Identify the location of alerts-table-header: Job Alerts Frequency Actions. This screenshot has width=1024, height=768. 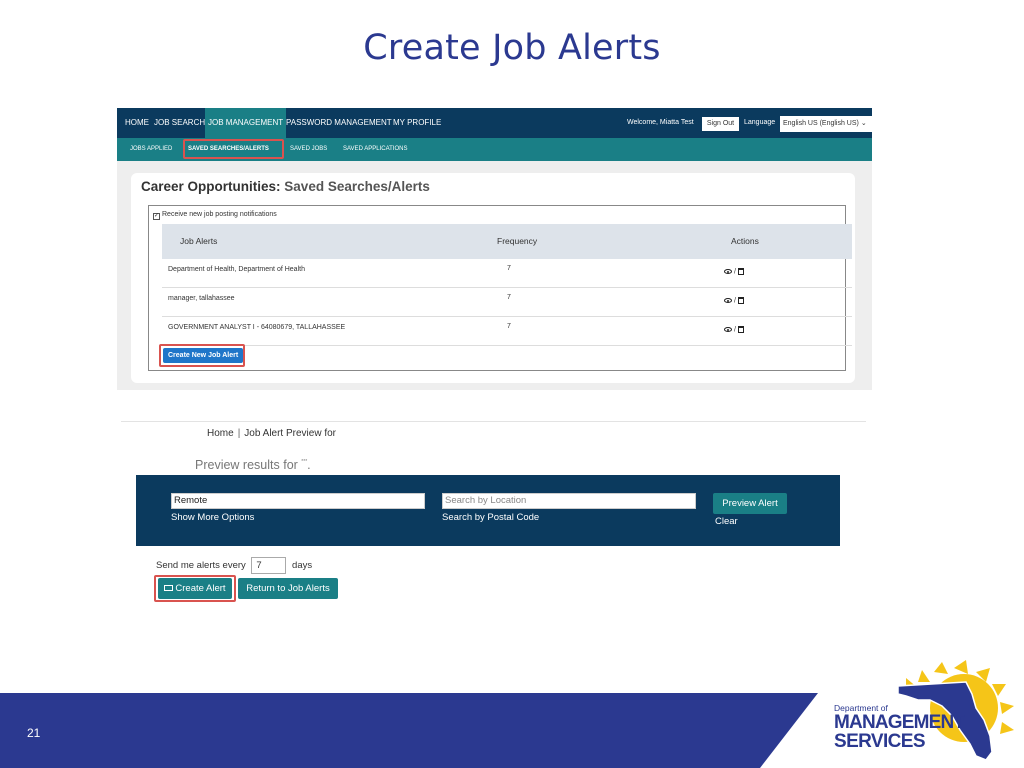
(507, 241).